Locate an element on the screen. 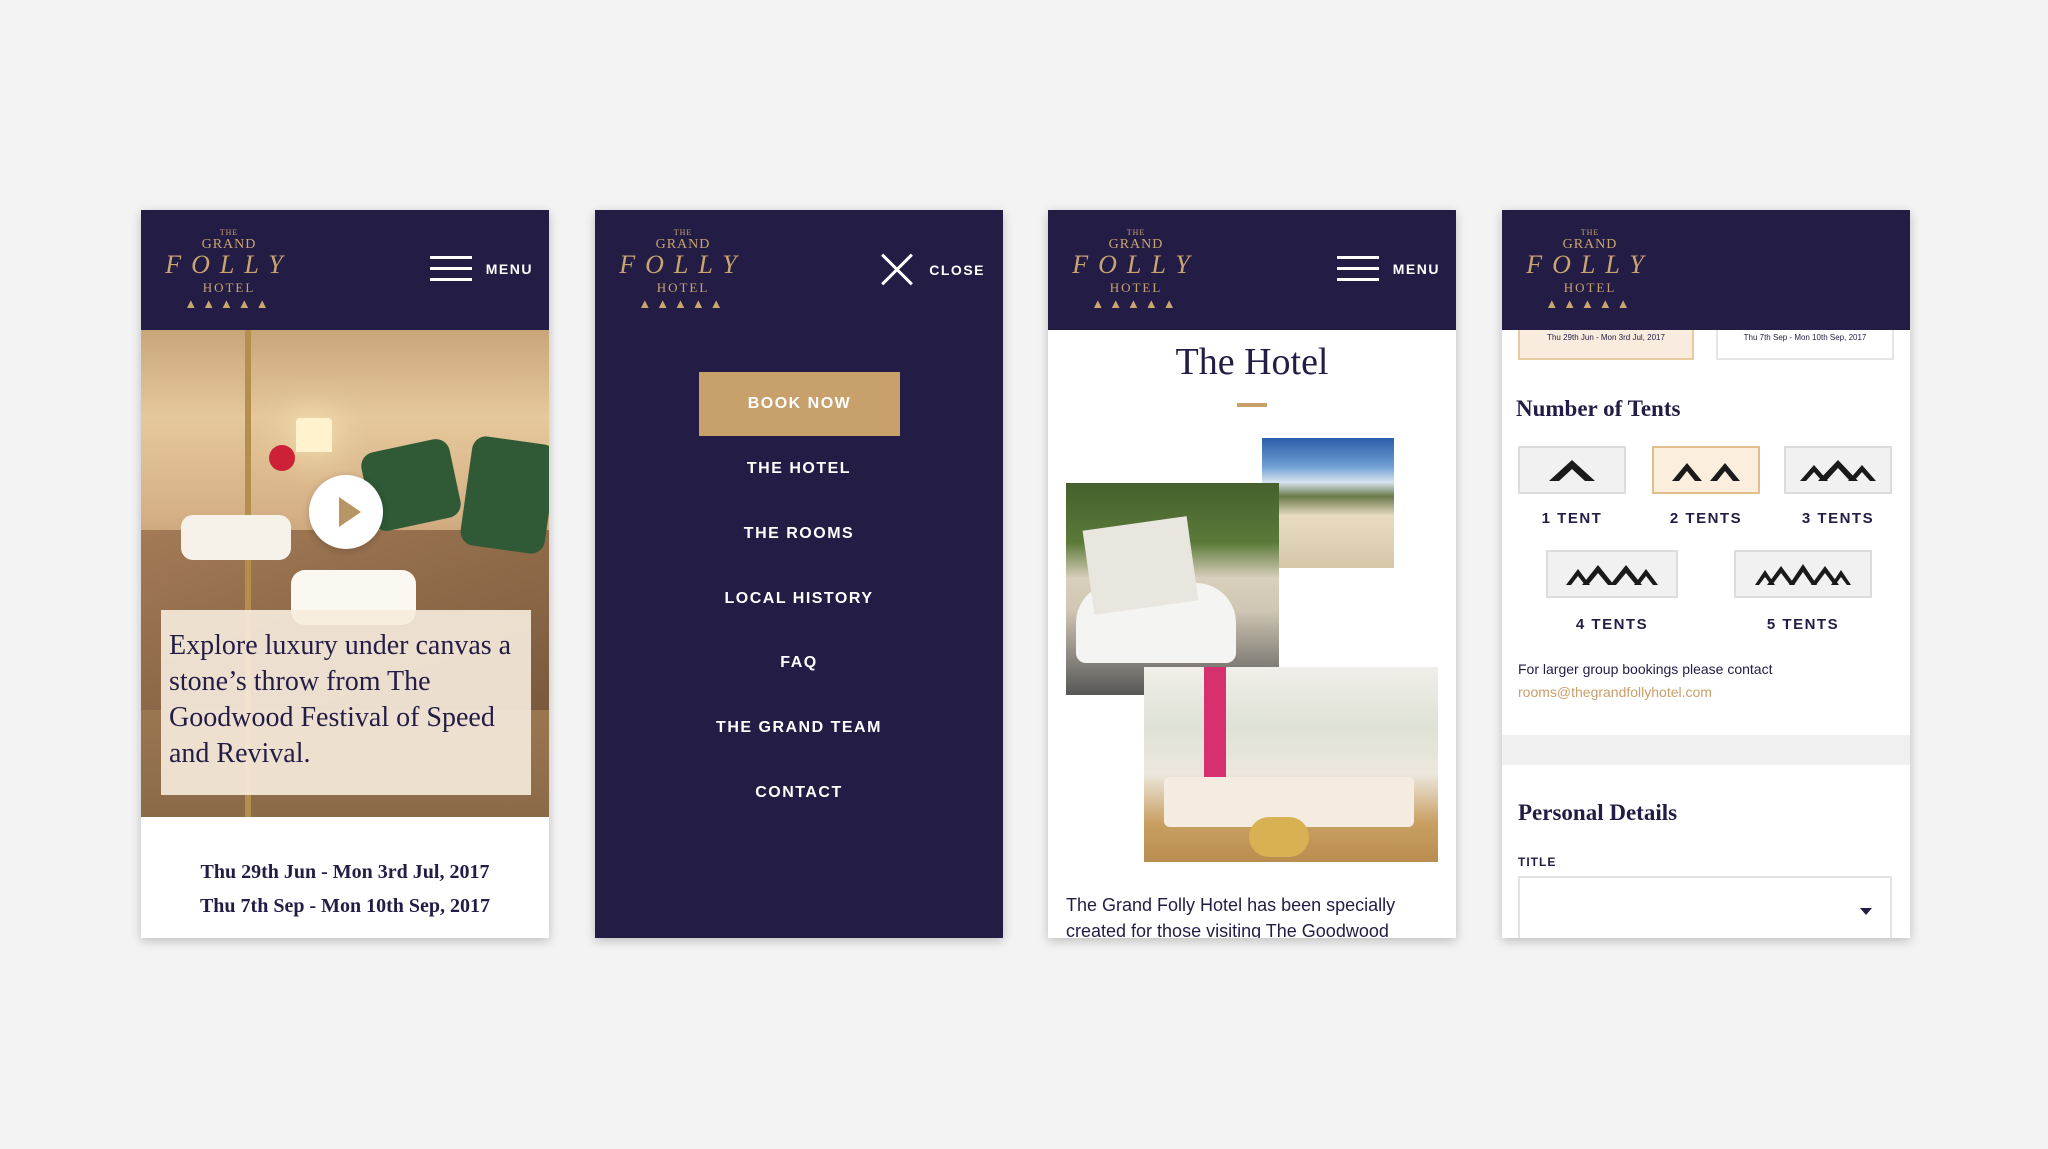 This screenshot has height=1149, width=2048. title-divider is located at coordinates (1252, 405).